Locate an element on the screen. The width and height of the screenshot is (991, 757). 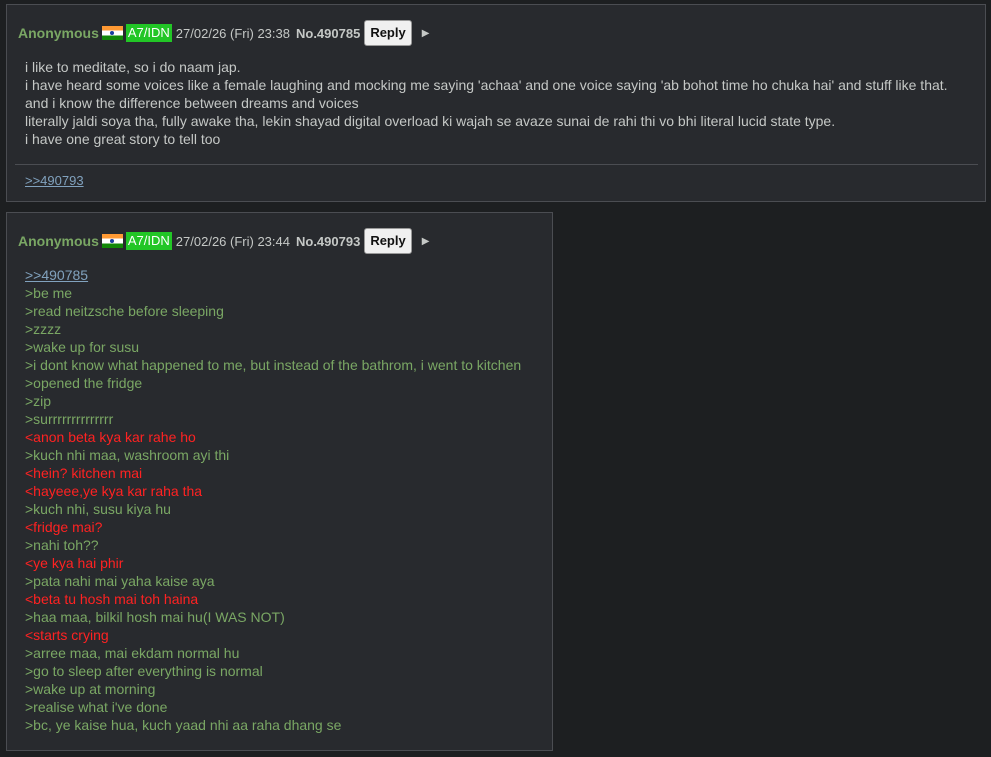
backlink: >>490793 is located at coordinates (54, 180).